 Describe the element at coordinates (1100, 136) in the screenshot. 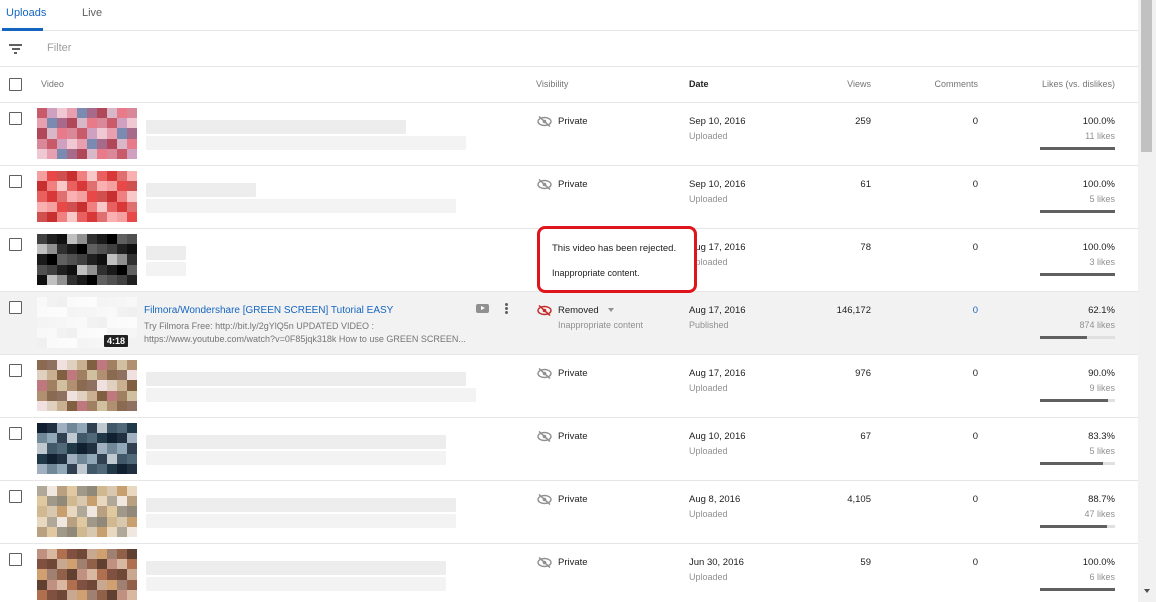

I see `likes-count: 11 likes` at that location.